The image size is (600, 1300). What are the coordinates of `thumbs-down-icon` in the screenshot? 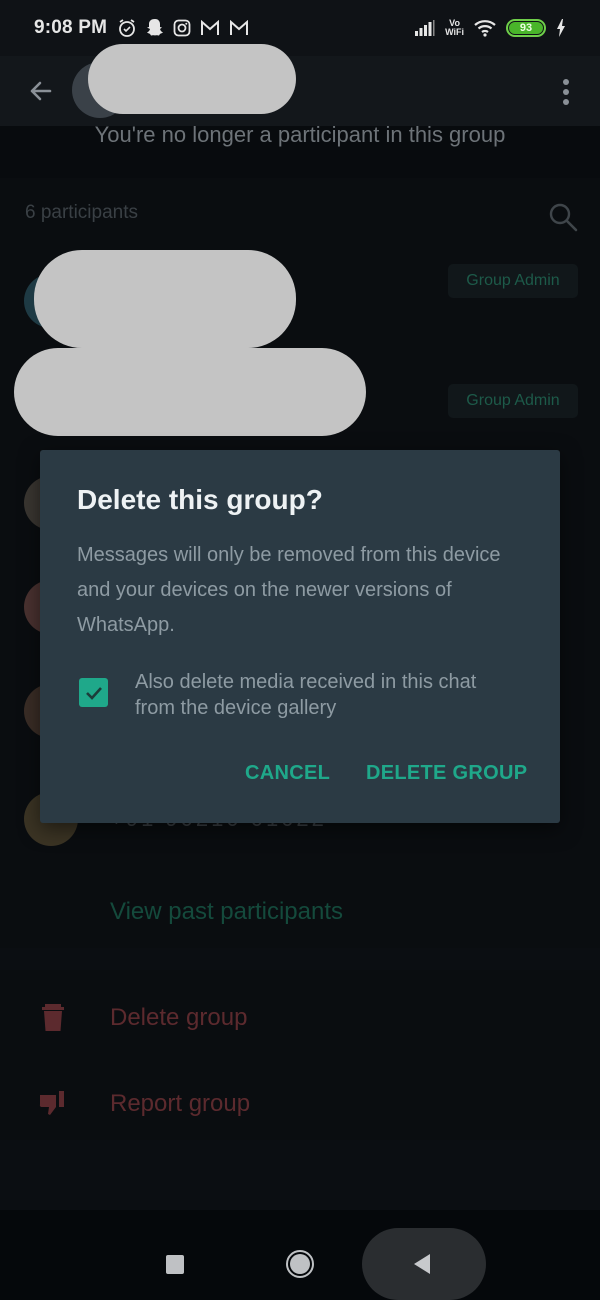 It's located at (53, 1104).